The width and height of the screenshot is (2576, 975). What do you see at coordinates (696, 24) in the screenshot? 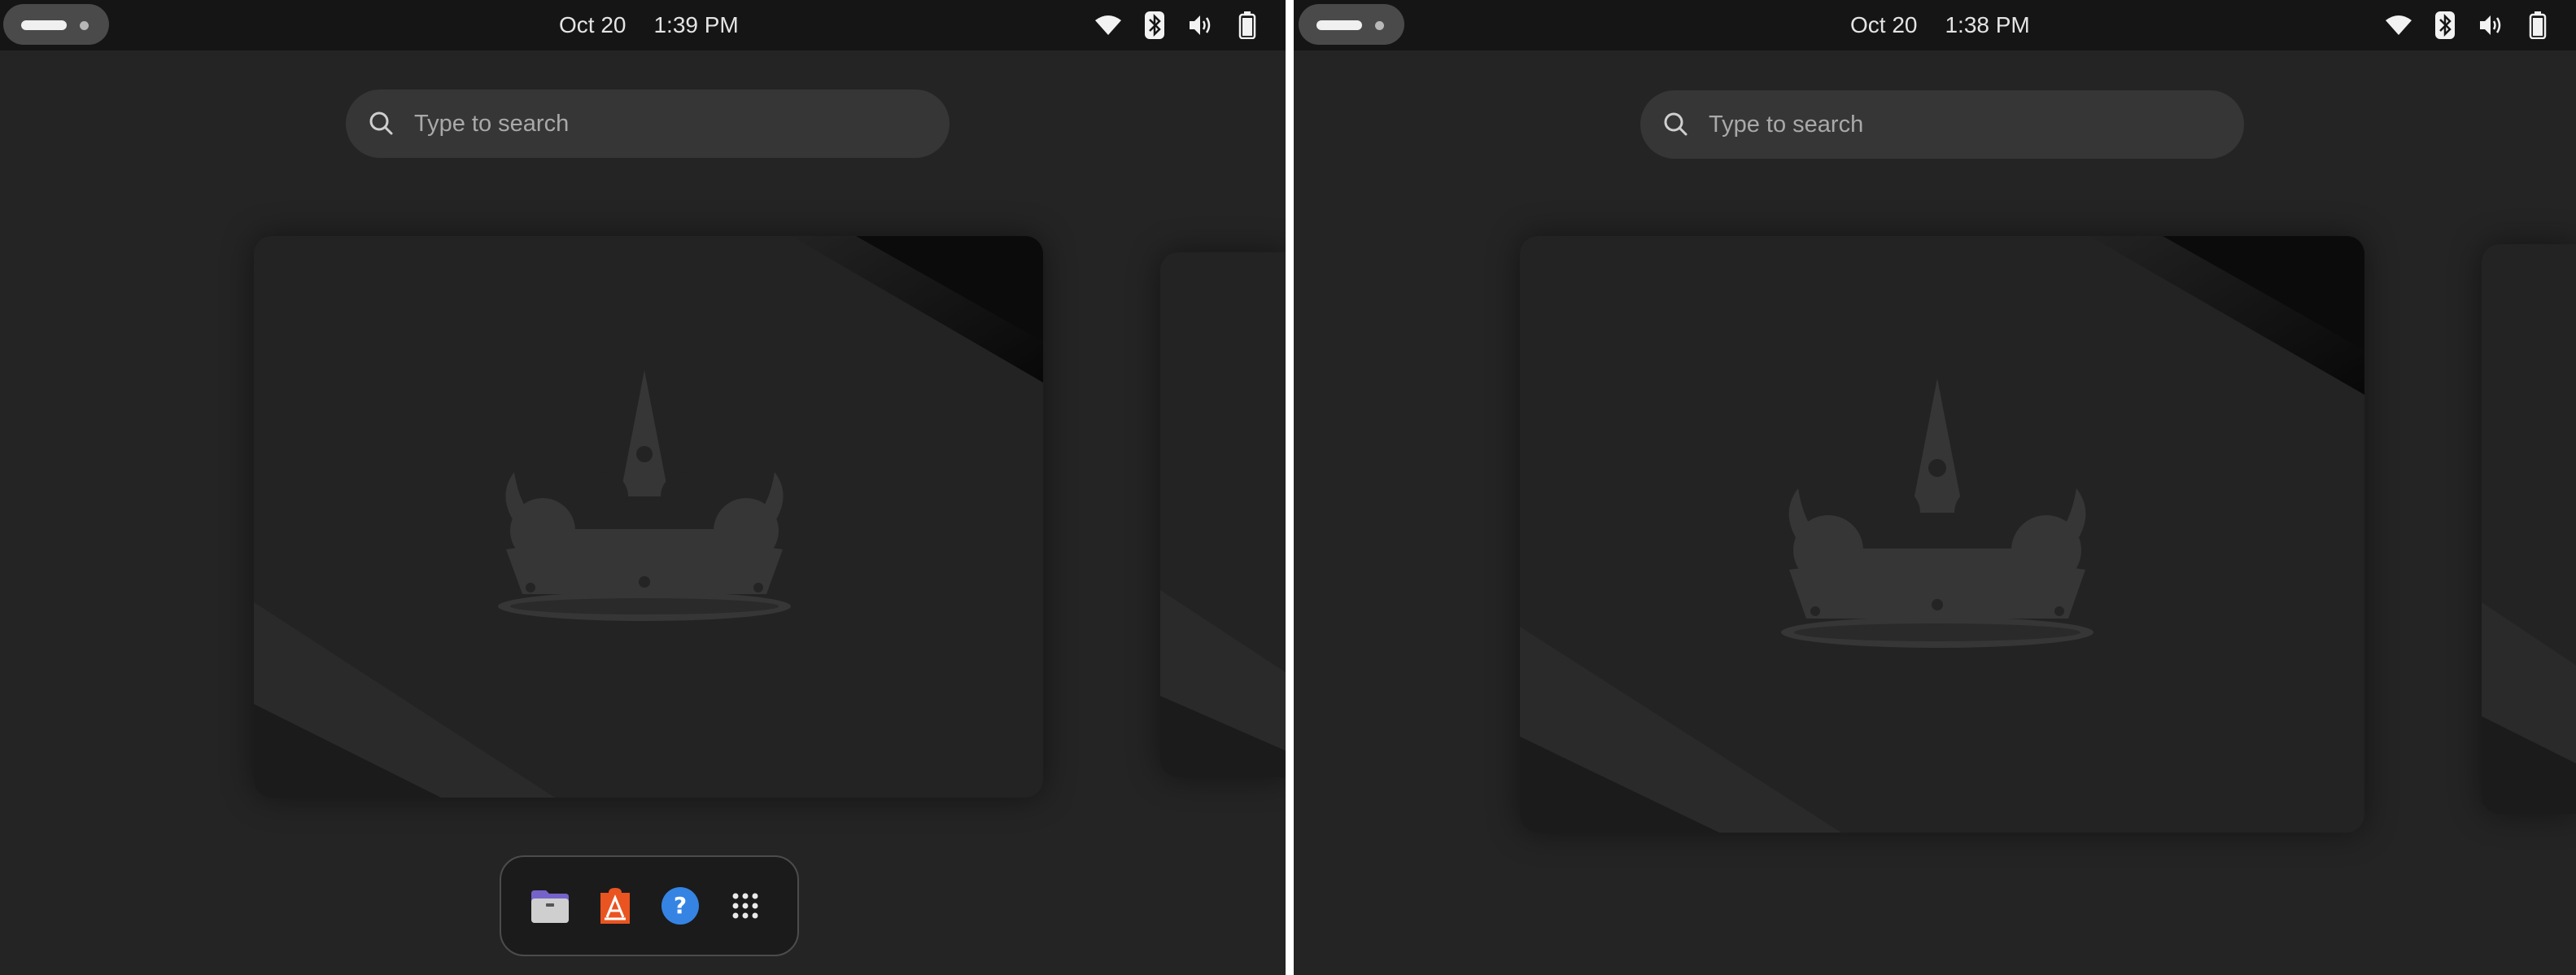
I see `time-label: 1:39 PM` at bounding box center [696, 24].